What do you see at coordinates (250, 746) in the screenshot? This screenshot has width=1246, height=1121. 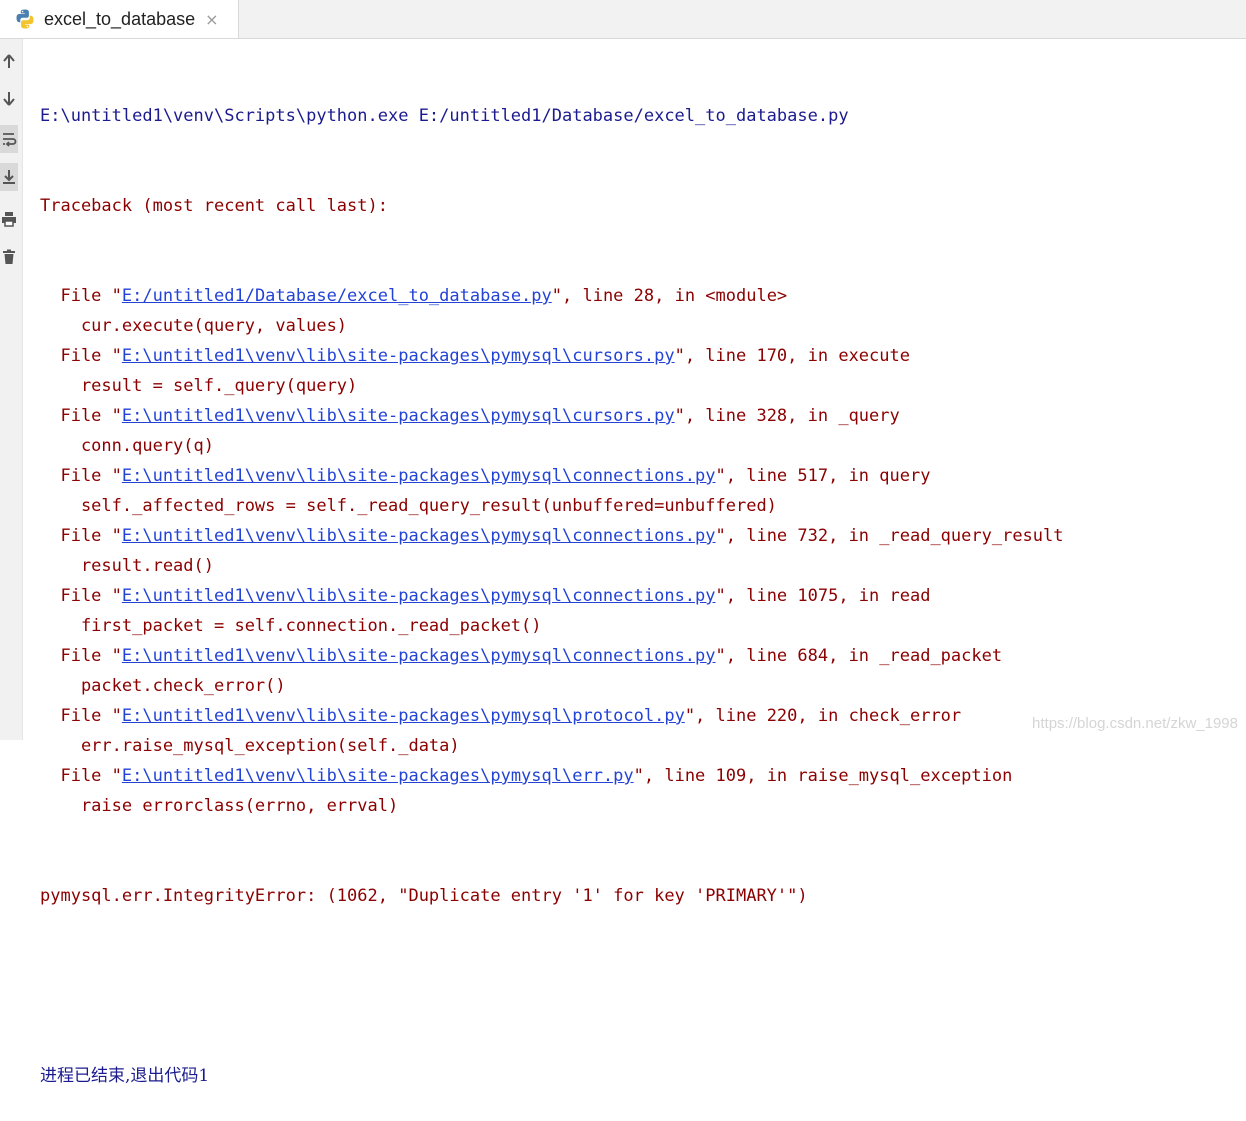 I see `traceback-code-line: err.raise_mysql_exception(self._data)` at bounding box center [250, 746].